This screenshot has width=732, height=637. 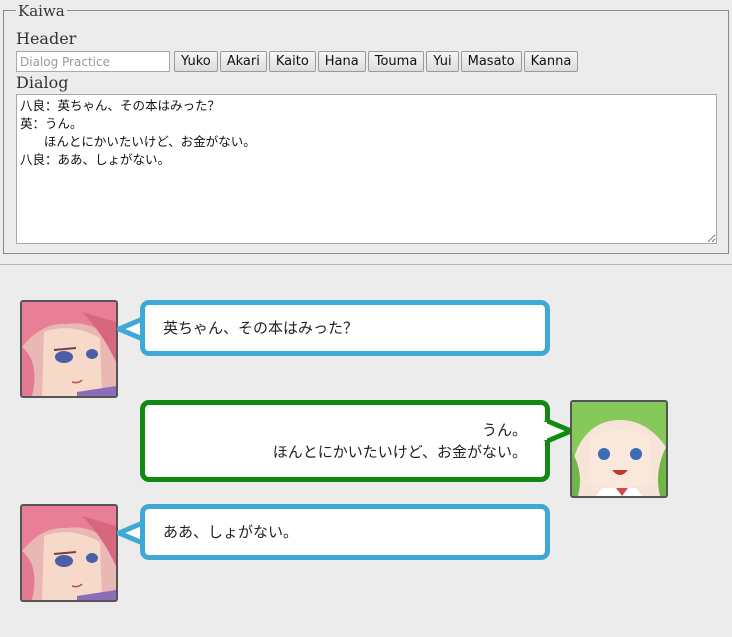 What do you see at coordinates (551, 61) in the screenshot?
I see `character-button-kanna: Kanna` at bounding box center [551, 61].